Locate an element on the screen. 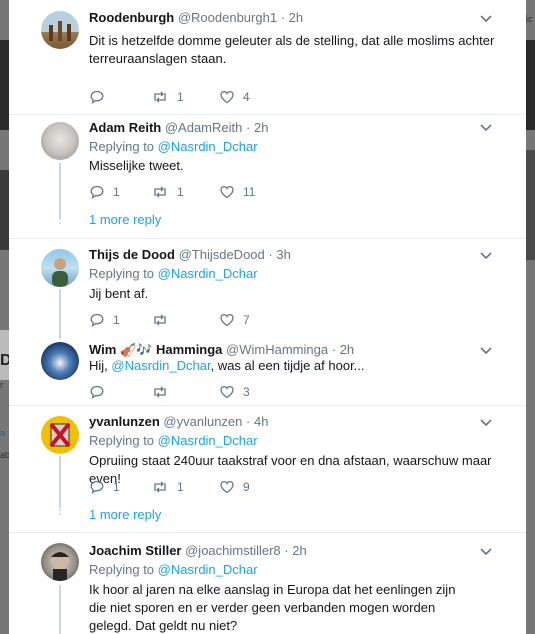 The width and height of the screenshot is (535, 634). tweet-header: Wim 🎻🎶 Hamminga @WimHamminga · 2h is located at coordinates (222, 349).